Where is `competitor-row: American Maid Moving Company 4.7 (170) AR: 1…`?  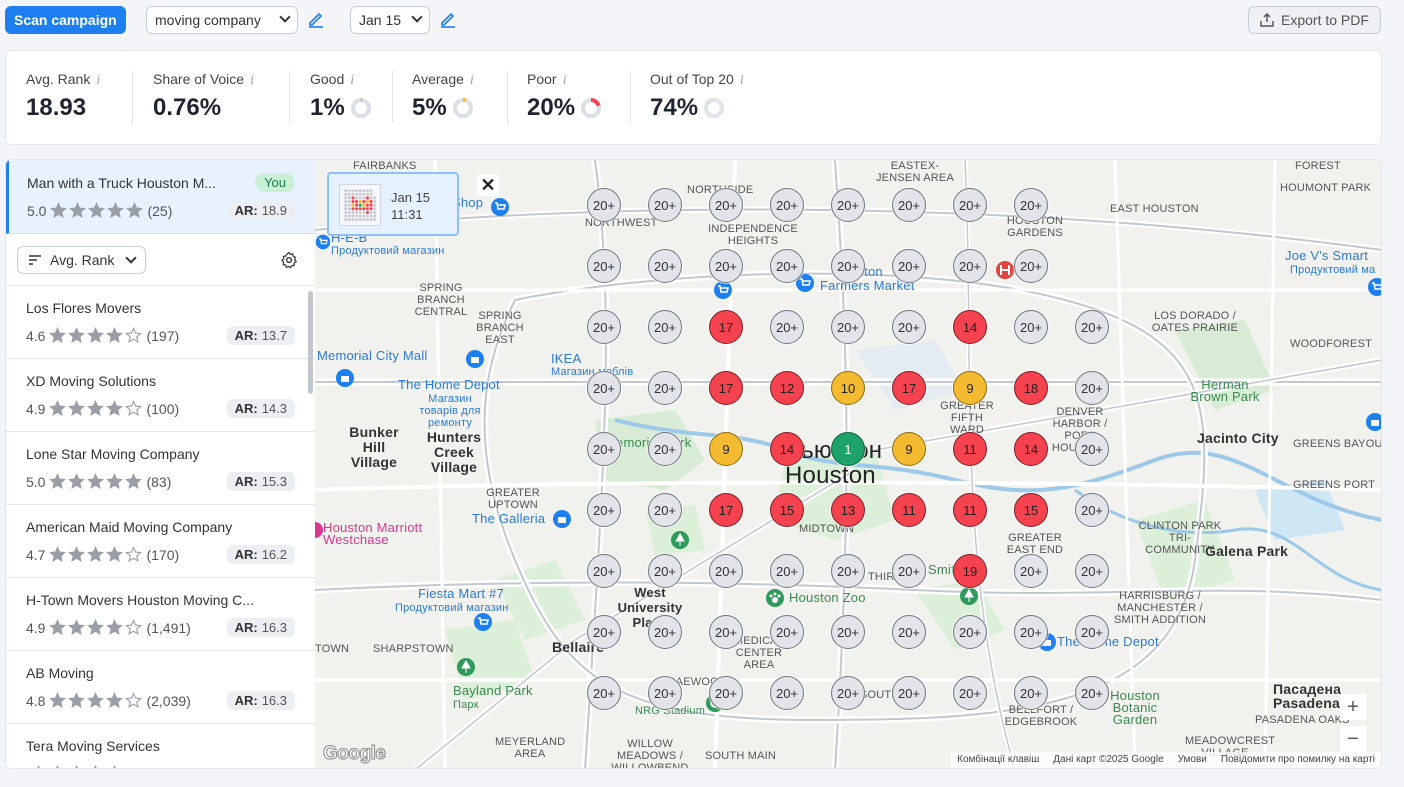
competitor-row: American Maid Moving Company 4.7 (170) AR: 1… is located at coordinates (160, 541).